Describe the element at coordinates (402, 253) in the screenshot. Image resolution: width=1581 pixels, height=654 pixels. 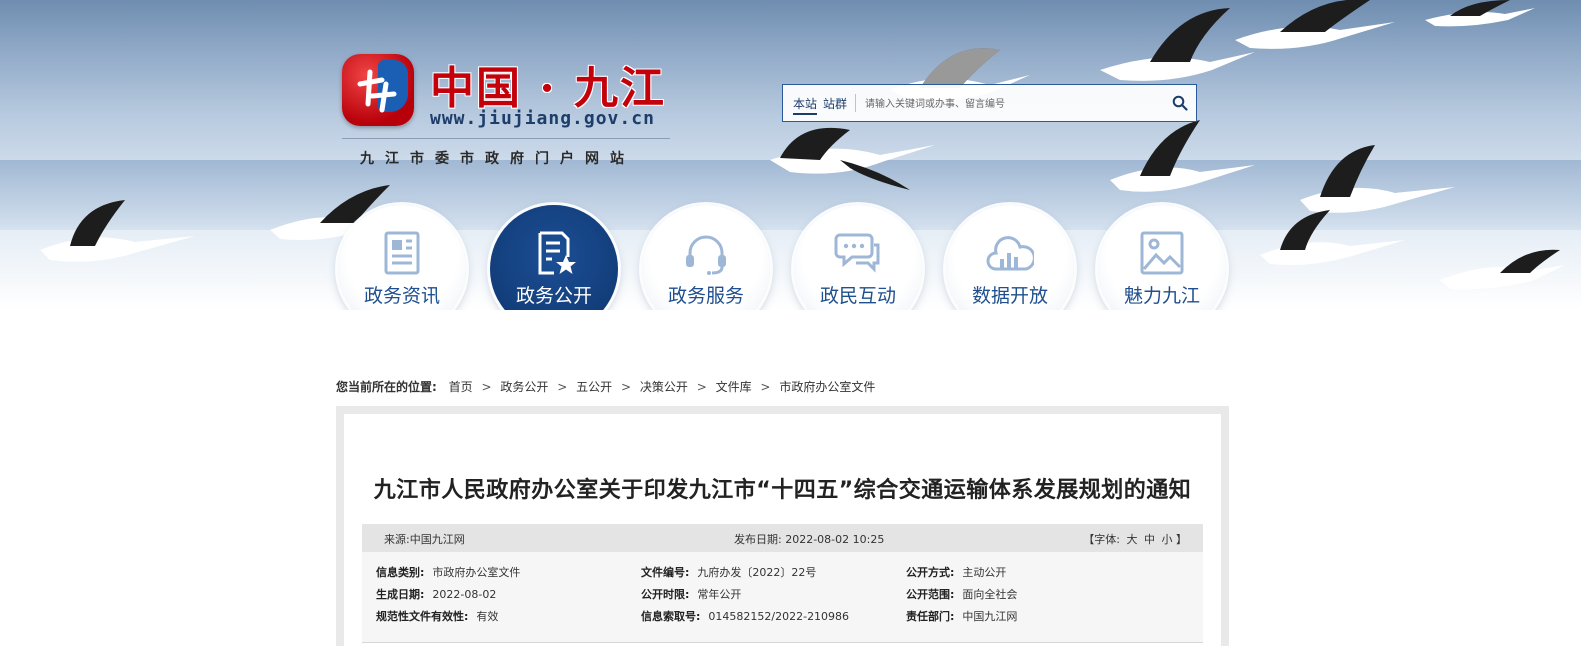
I see `newspaper-icon` at that location.